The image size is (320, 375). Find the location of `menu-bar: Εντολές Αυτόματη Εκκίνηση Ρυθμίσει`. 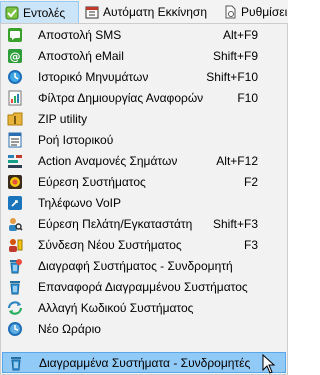

menu-bar: Εντολές Αυτόματη Εκκίνηση Ρυθμίσει is located at coordinates (144, 12).